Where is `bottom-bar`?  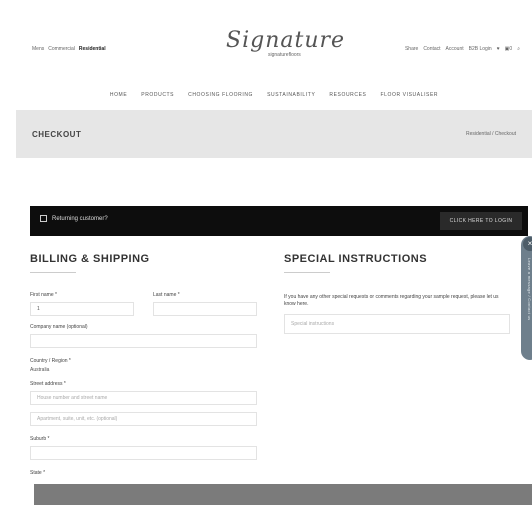 bottom-bar is located at coordinates (283, 494).